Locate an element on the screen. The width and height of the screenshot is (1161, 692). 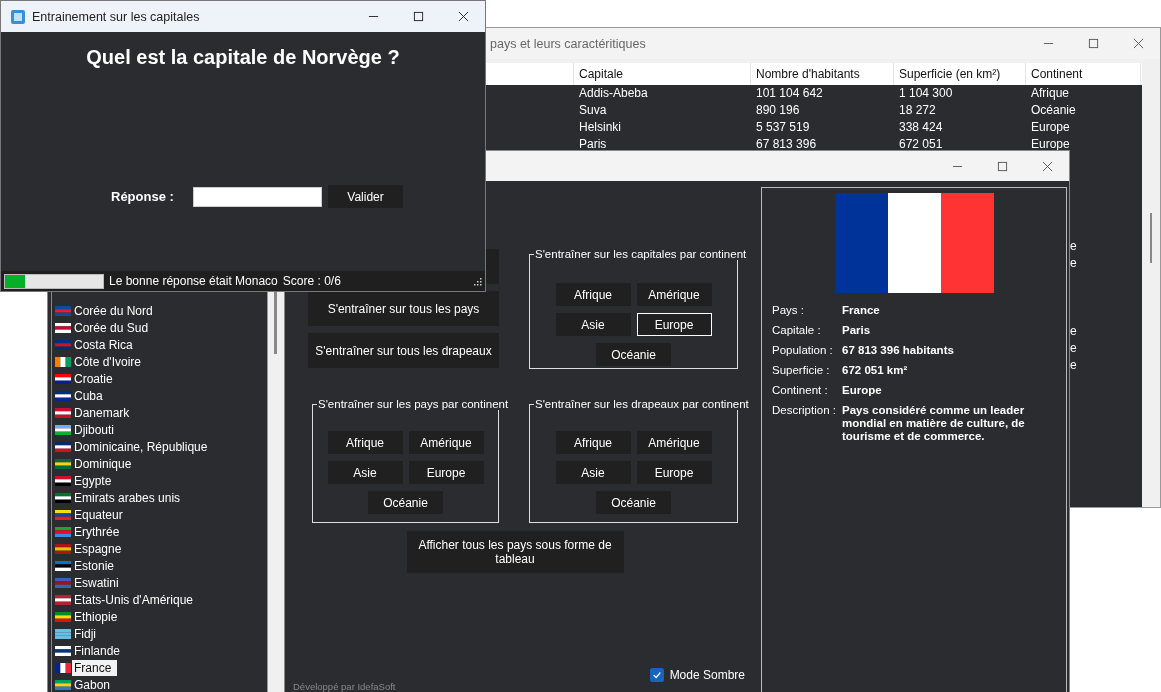
table-cell: 5 537 519 is located at coordinates (783, 127).